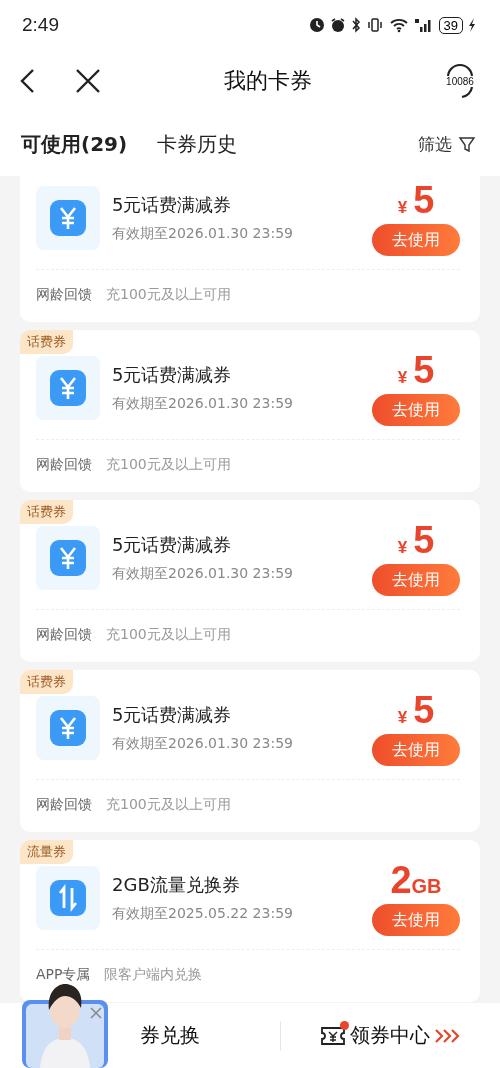 The image size is (500, 1068). I want to click on tab: 卡券历史, so click(197, 144).